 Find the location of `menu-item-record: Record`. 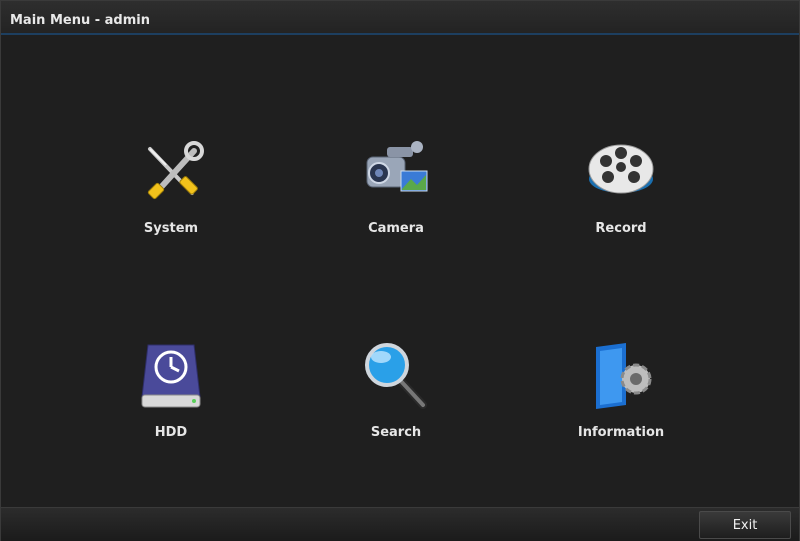

menu-item-record: Record is located at coordinates (621, 197).